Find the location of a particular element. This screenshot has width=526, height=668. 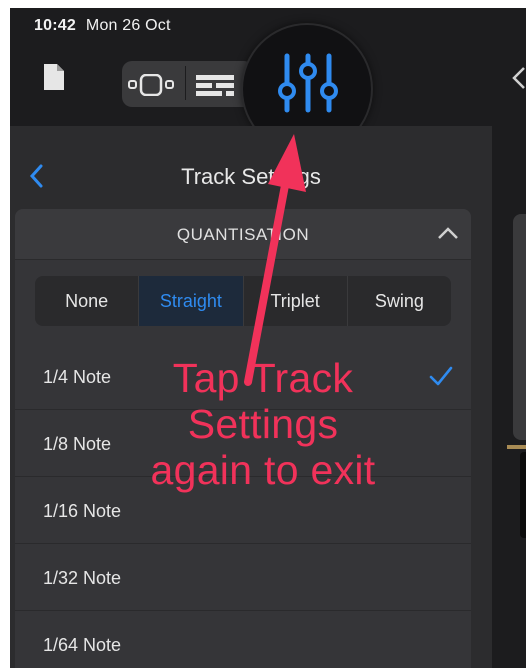

annotation-line-3: again to exit is located at coordinates (263, 470).